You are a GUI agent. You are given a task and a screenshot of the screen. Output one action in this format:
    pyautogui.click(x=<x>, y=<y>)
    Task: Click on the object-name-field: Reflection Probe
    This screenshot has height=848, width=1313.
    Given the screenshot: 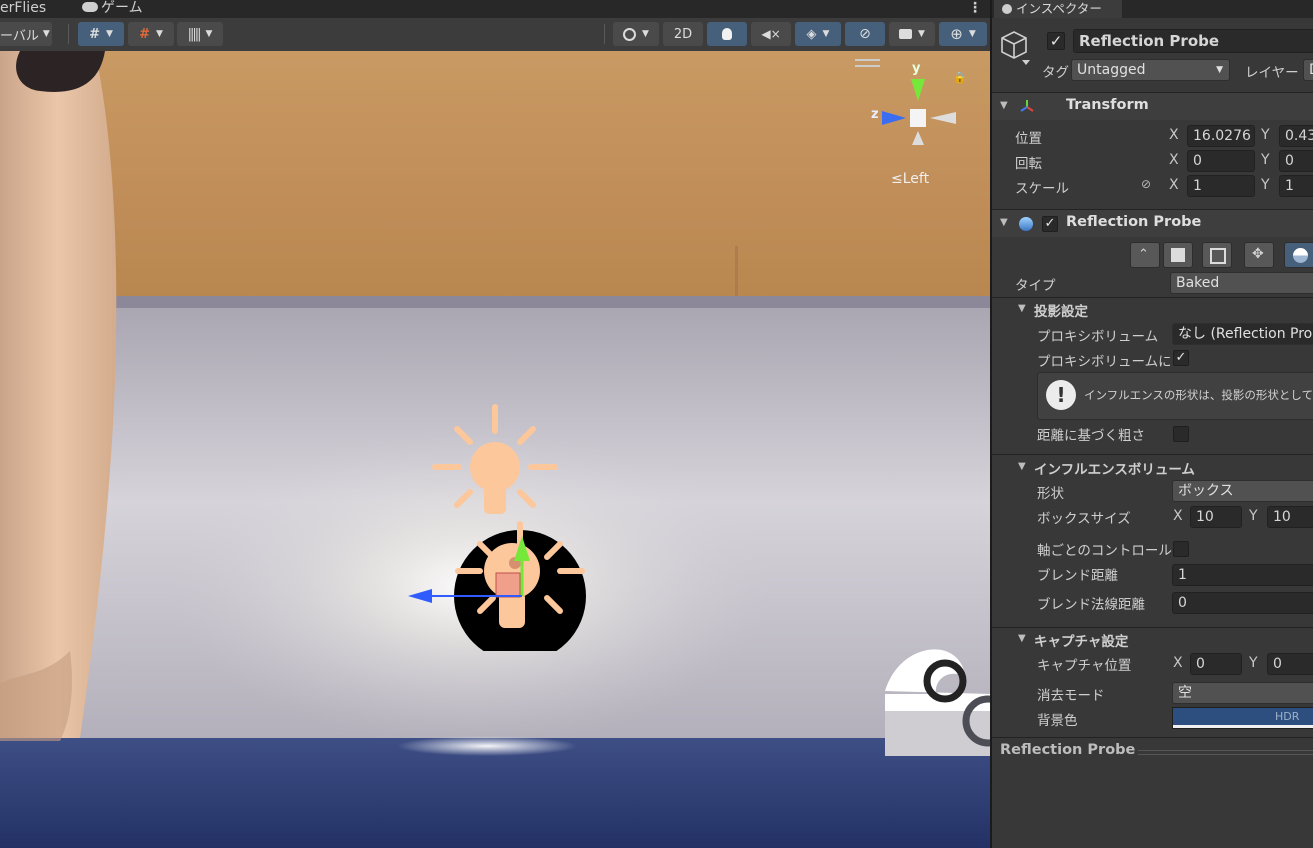 What is the action you would take?
    pyautogui.click(x=1193, y=41)
    